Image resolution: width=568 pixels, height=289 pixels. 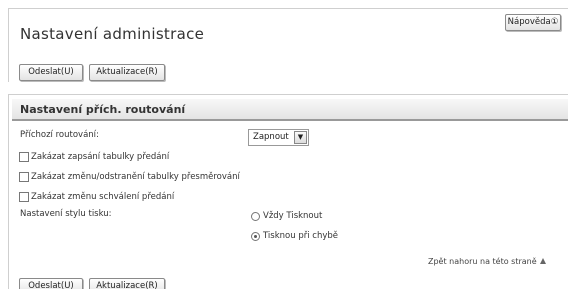 What do you see at coordinates (271, 137) in the screenshot?
I see `incoming-routing-value: Zapnout` at bounding box center [271, 137].